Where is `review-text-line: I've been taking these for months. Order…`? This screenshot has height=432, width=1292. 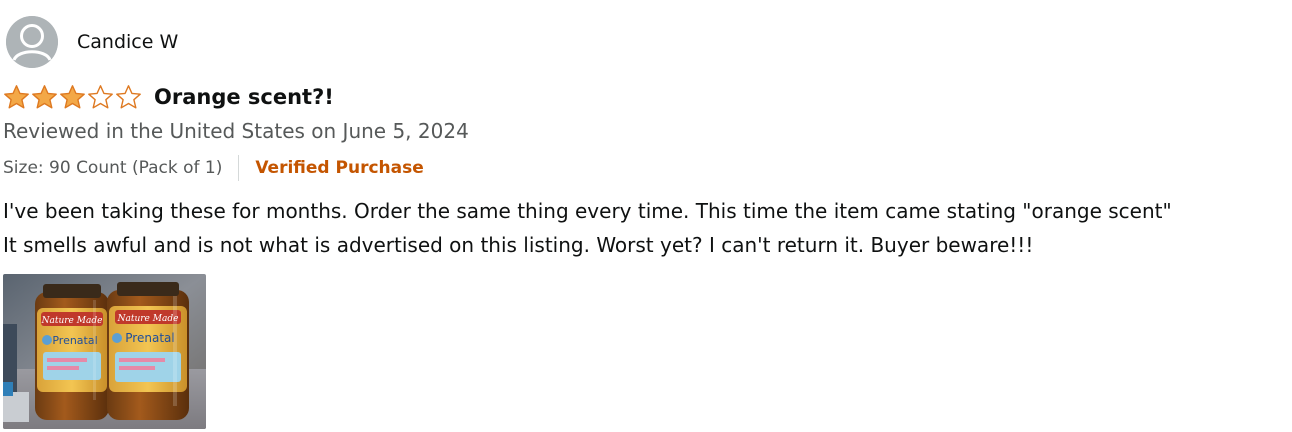 review-text-line: I've been taking these for months. Order… is located at coordinates (587, 211).